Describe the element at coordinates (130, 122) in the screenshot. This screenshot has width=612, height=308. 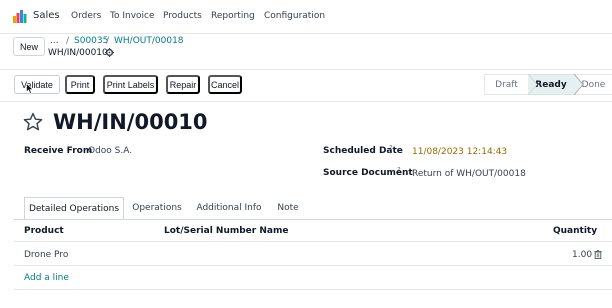
I see `record-title: WH/IN/00010` at that location.